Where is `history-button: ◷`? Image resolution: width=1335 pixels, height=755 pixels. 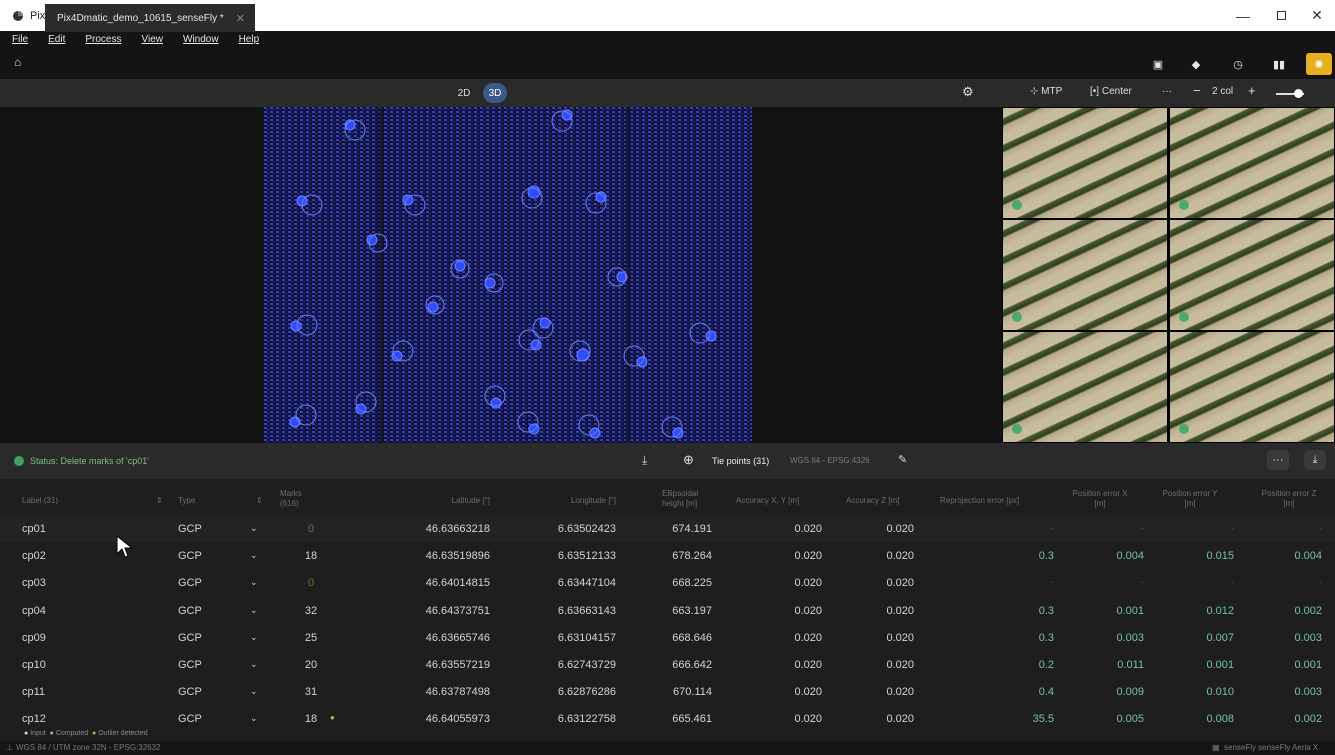 history-button: ◷ is located at coordinates (1238, 64).